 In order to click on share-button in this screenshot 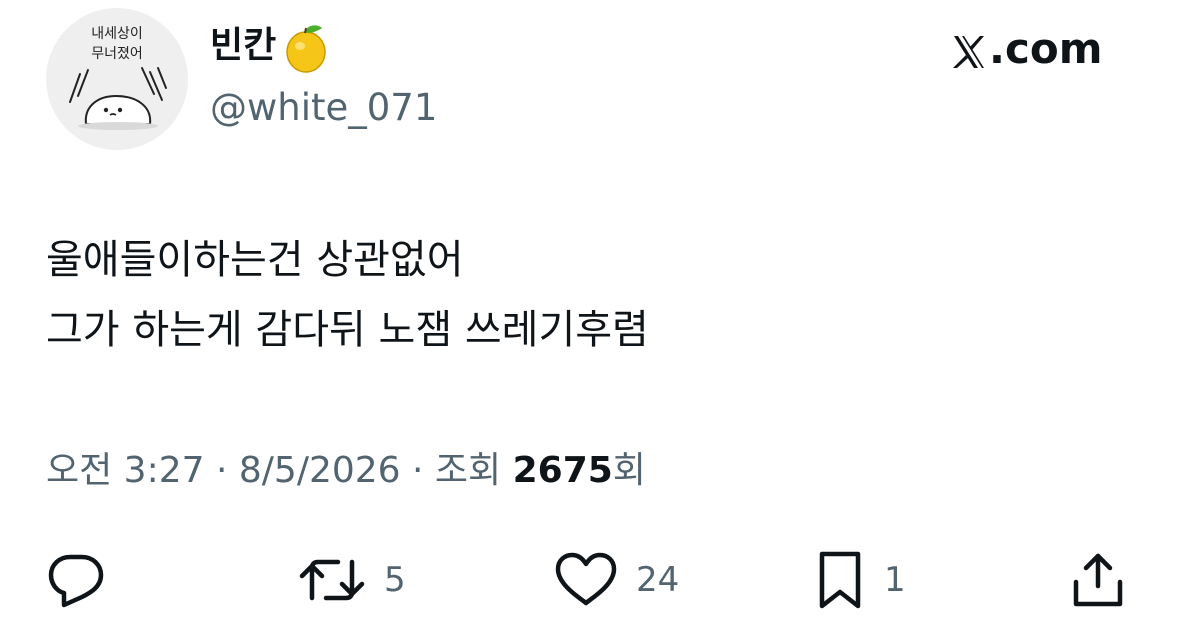, I will do `click(1098, 580)`.